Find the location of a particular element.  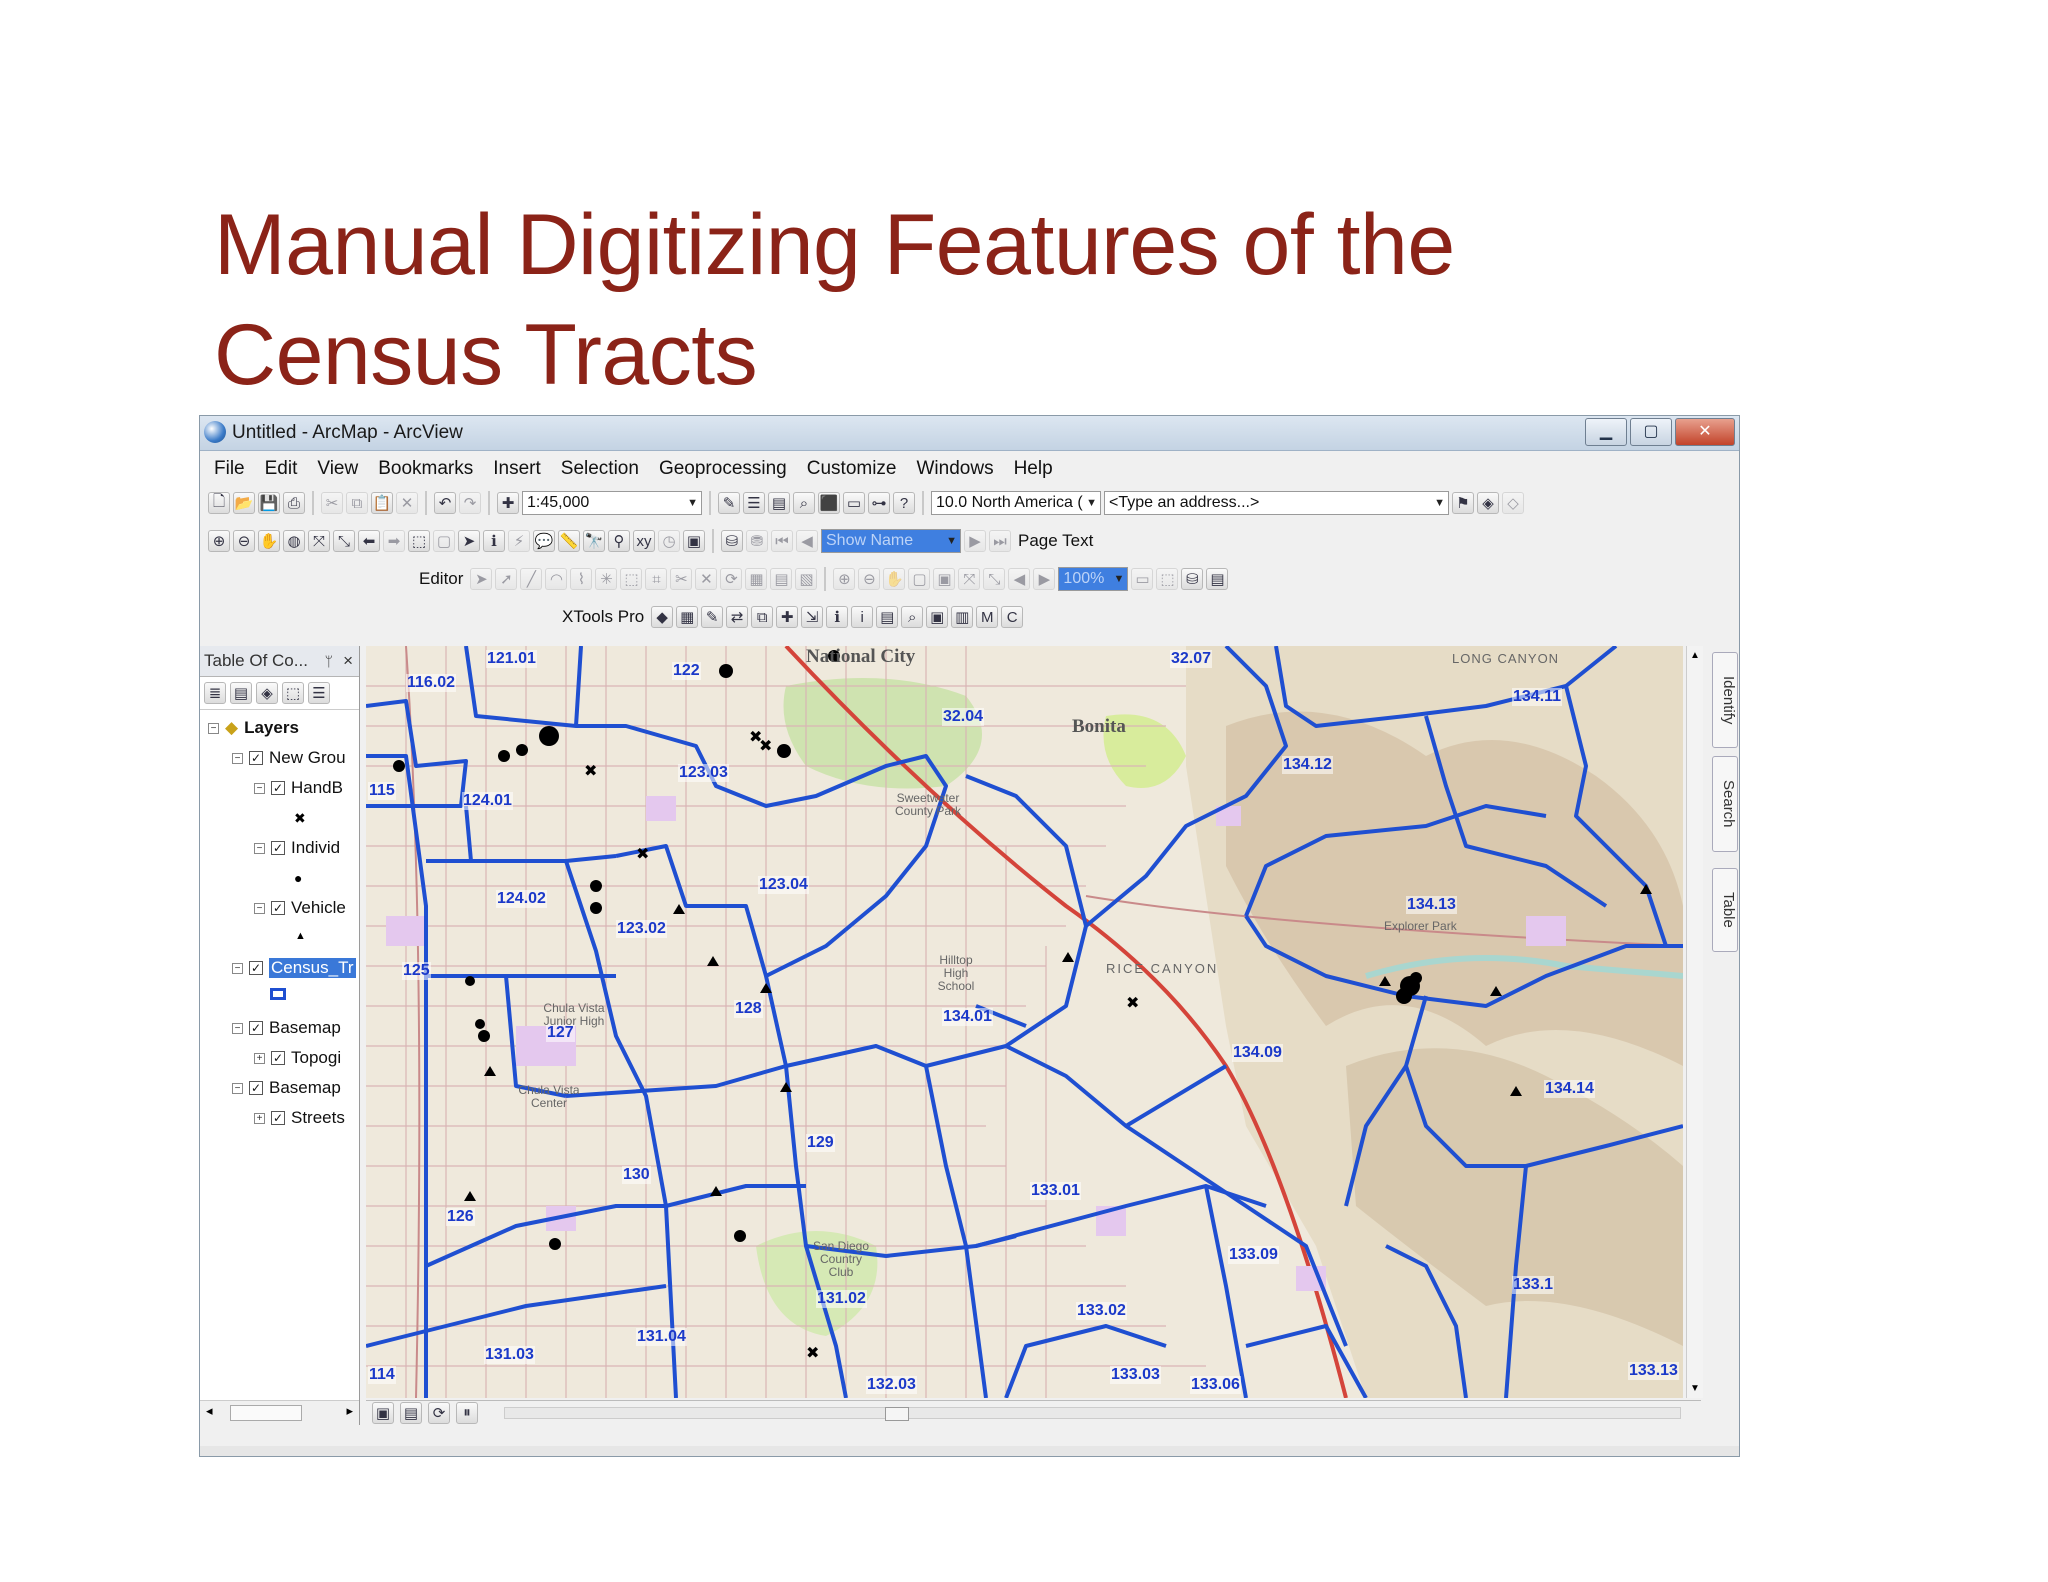

viewer-window-icon: ▣ is located at coordinates (694, 541).